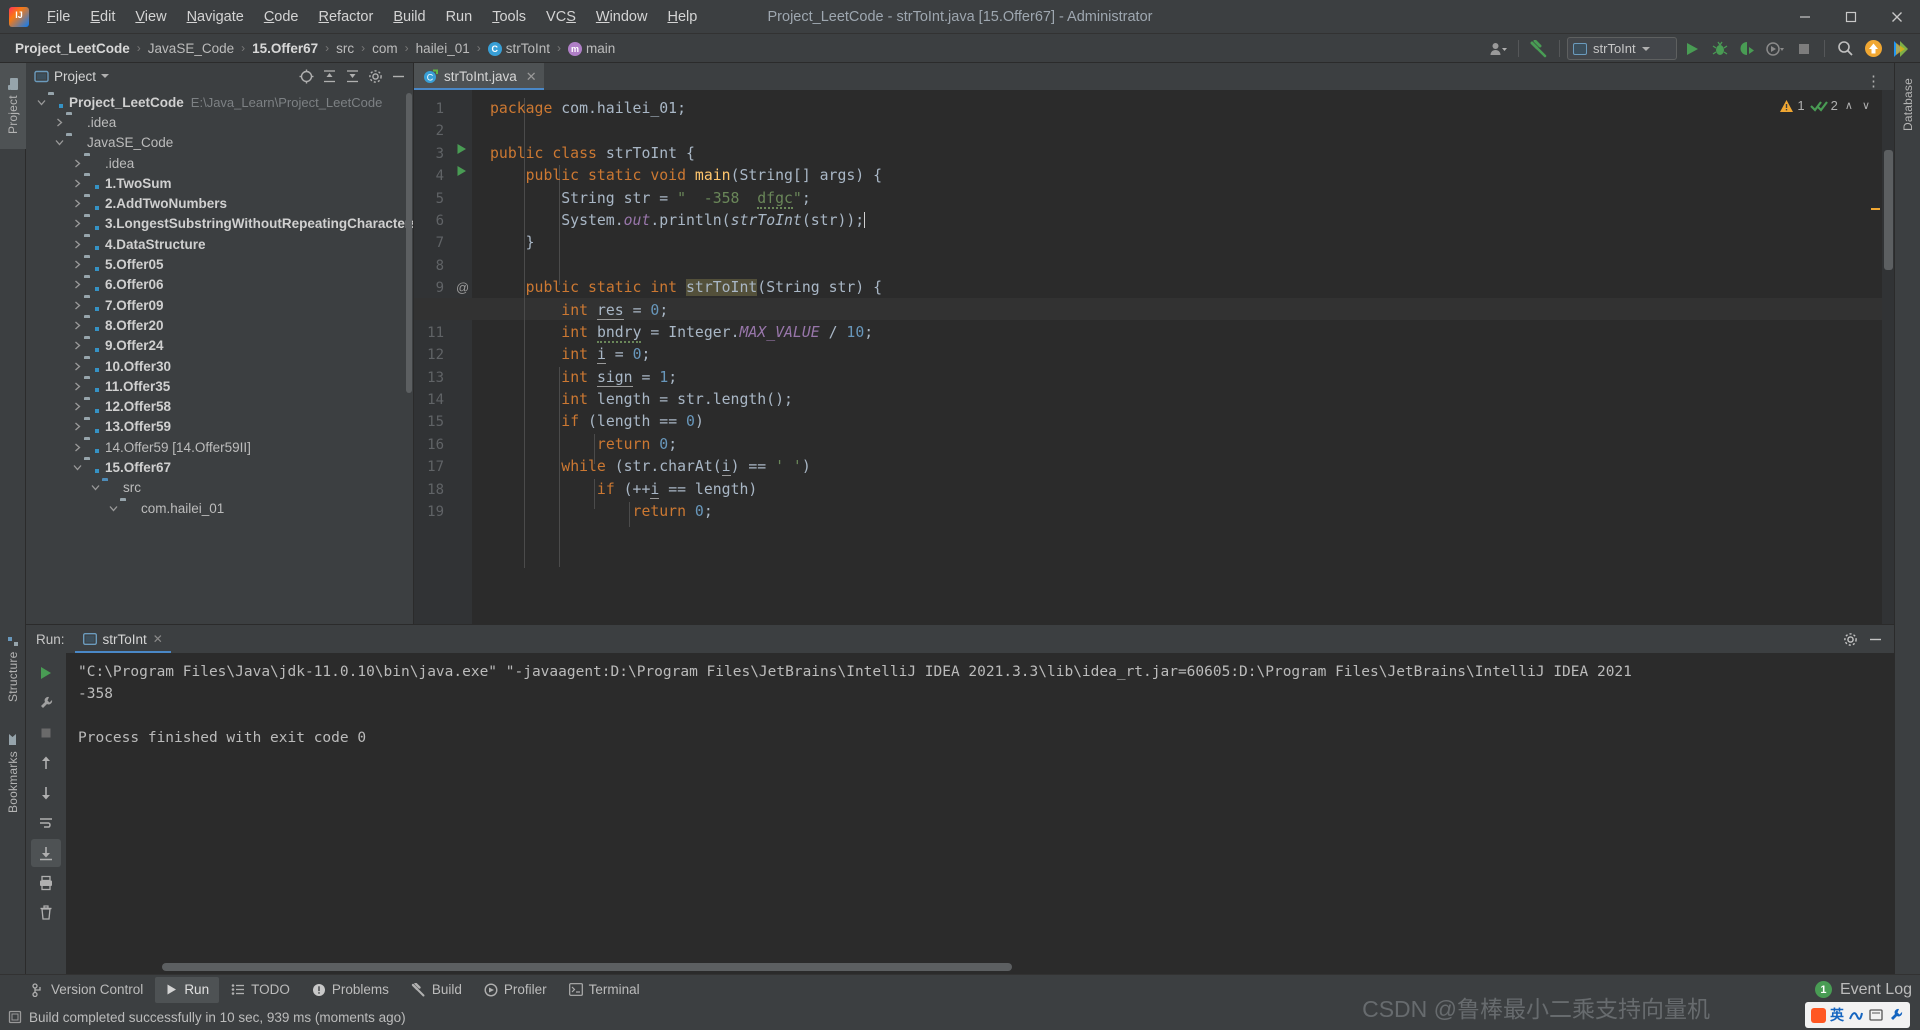 This screenshot has height=1030, width=1920. Describe the element at coordinates (1192, 311) in the screenshot. I see `code-line: int res = 0;` at that location.